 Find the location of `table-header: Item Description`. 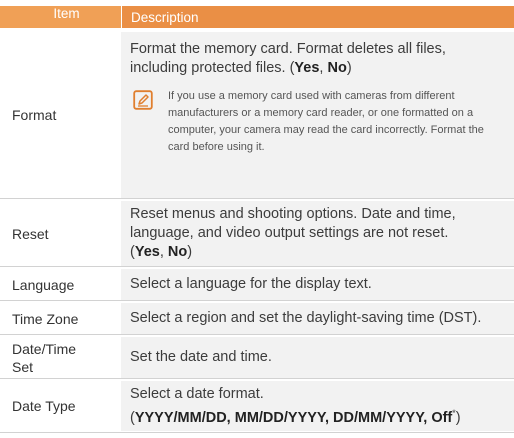

table-header: Item Description is located at coordinates (257, 17).